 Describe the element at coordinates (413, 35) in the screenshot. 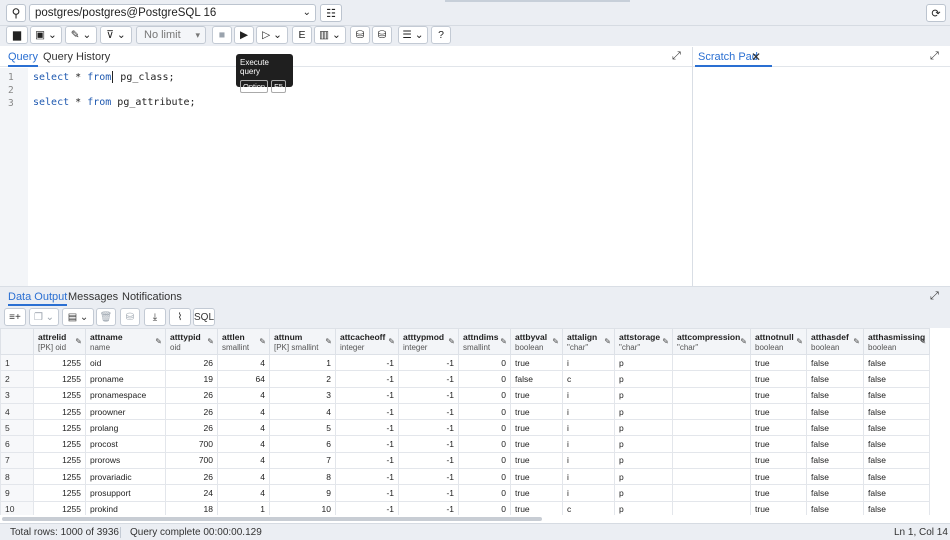

I see `macros-button: ☰ ⌄` at that location.